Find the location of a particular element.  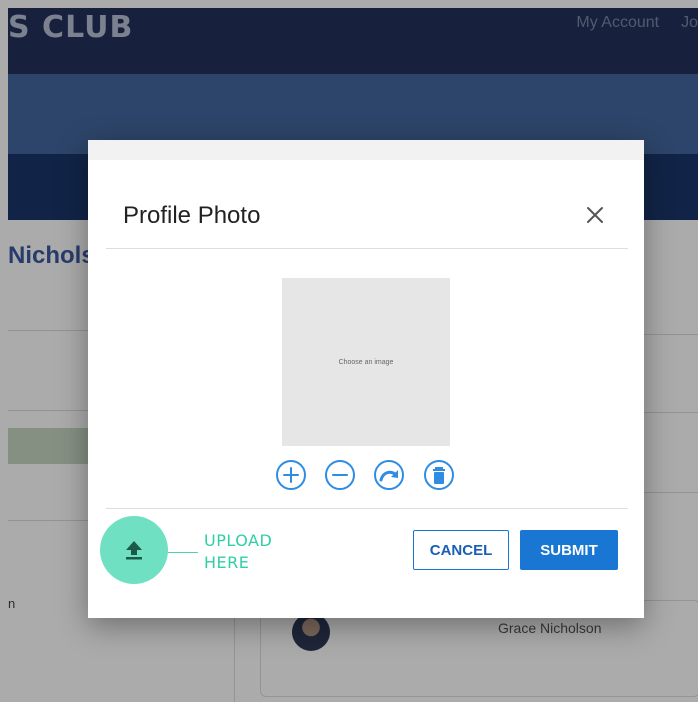

delete-button is located at coordinates (439, 475).